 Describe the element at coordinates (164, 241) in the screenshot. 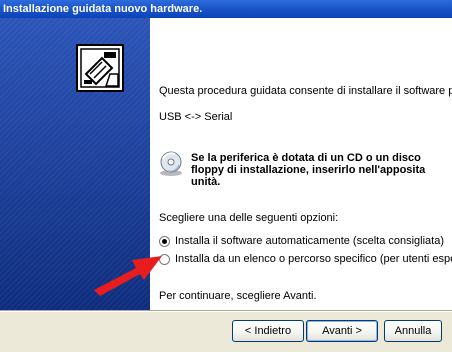

I see `radio-automatic` at that location.